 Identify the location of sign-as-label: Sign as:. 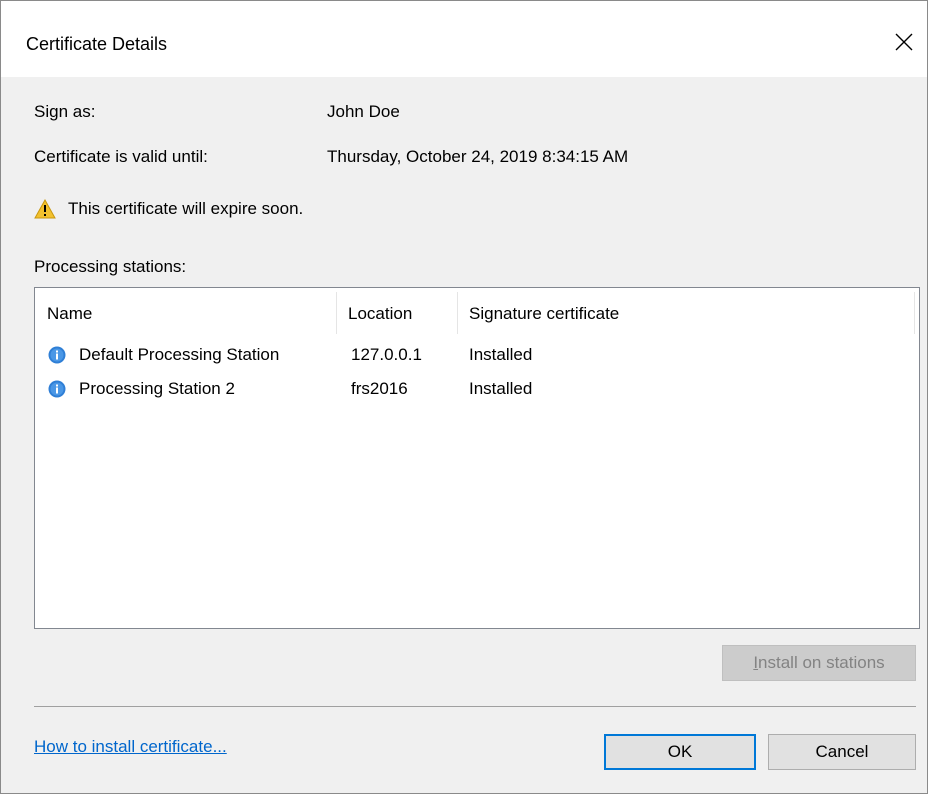
(65, 111).